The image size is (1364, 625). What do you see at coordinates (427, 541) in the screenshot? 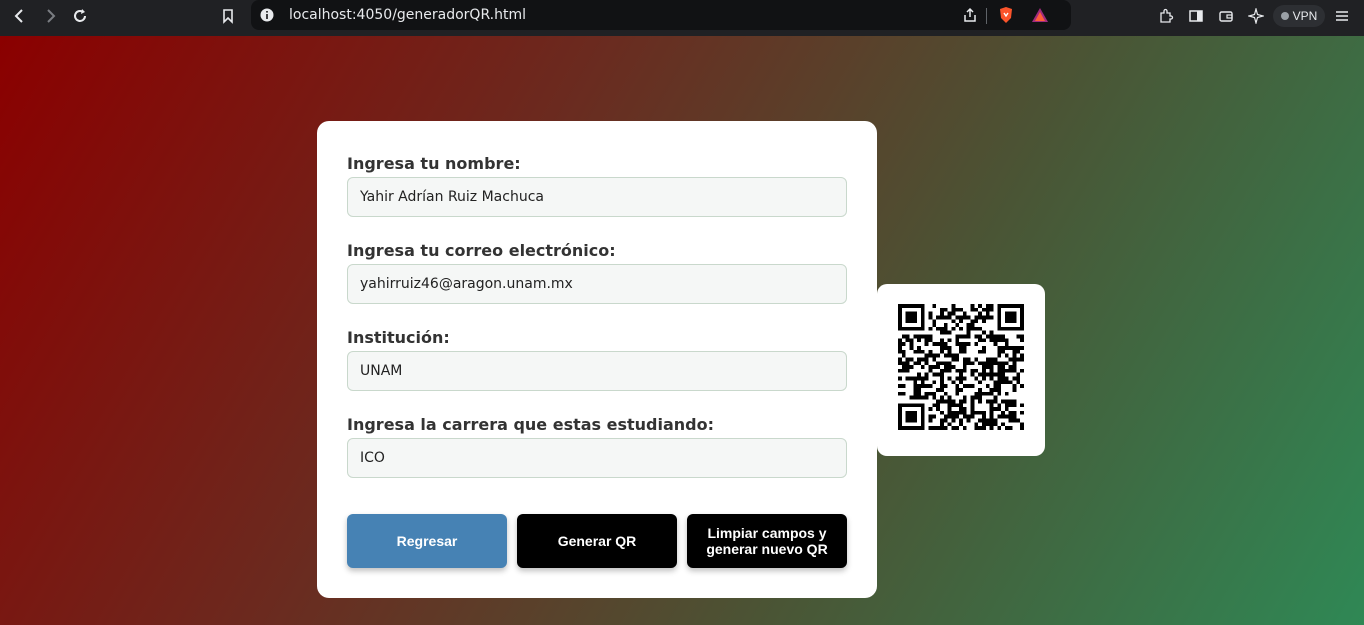
I see `back-button: Regresar` at bounding box center [427, 541].